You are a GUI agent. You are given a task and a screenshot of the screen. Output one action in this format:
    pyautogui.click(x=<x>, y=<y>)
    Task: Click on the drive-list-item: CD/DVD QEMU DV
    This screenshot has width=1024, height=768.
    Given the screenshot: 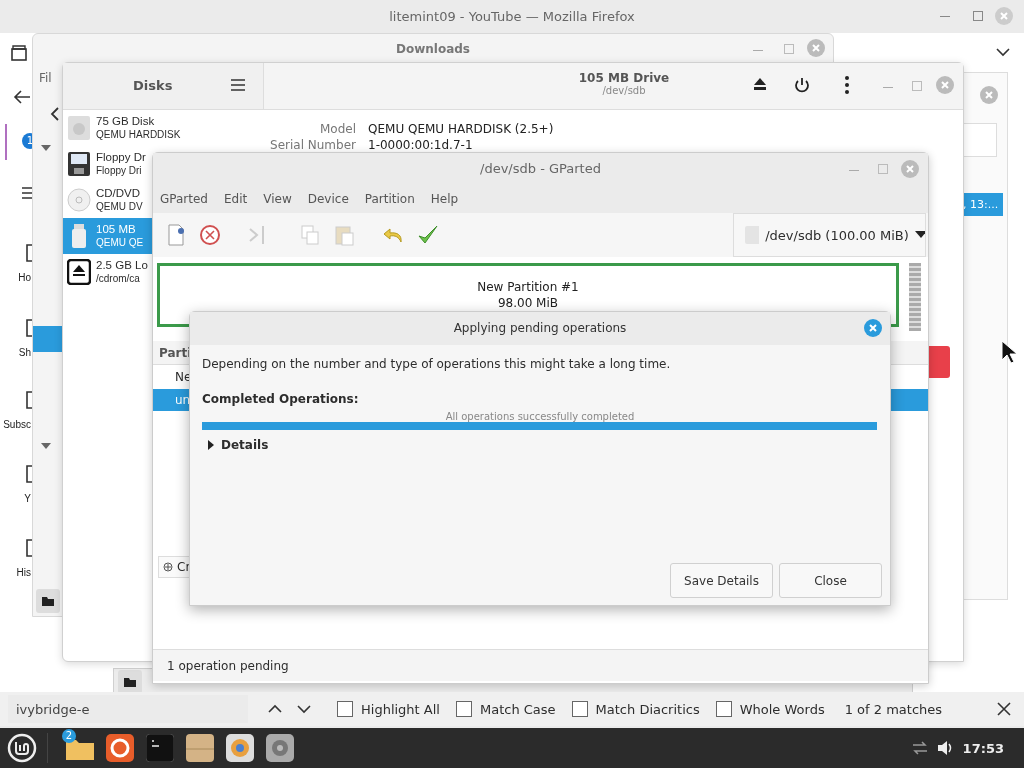 What is the action you would take?
    pyautogui.click(x=107, y=200)
    